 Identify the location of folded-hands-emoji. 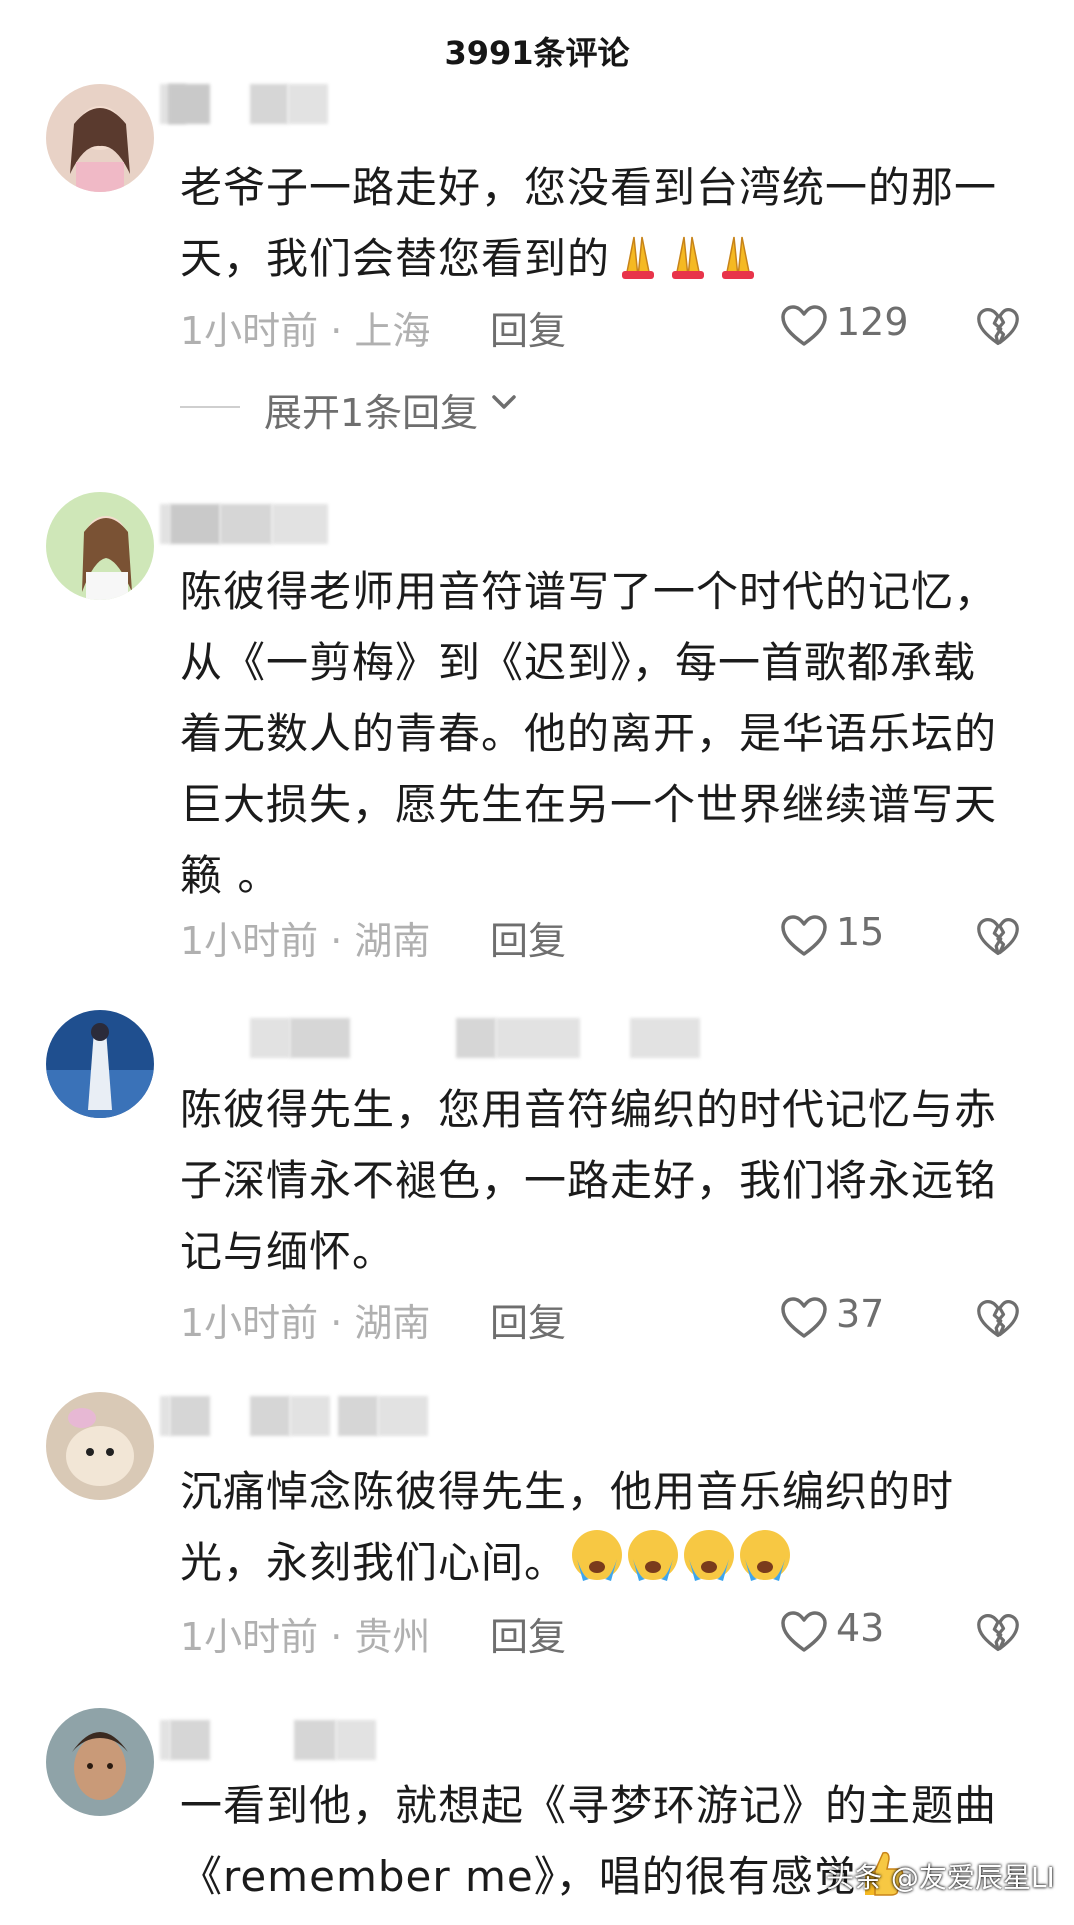
(687, 264).